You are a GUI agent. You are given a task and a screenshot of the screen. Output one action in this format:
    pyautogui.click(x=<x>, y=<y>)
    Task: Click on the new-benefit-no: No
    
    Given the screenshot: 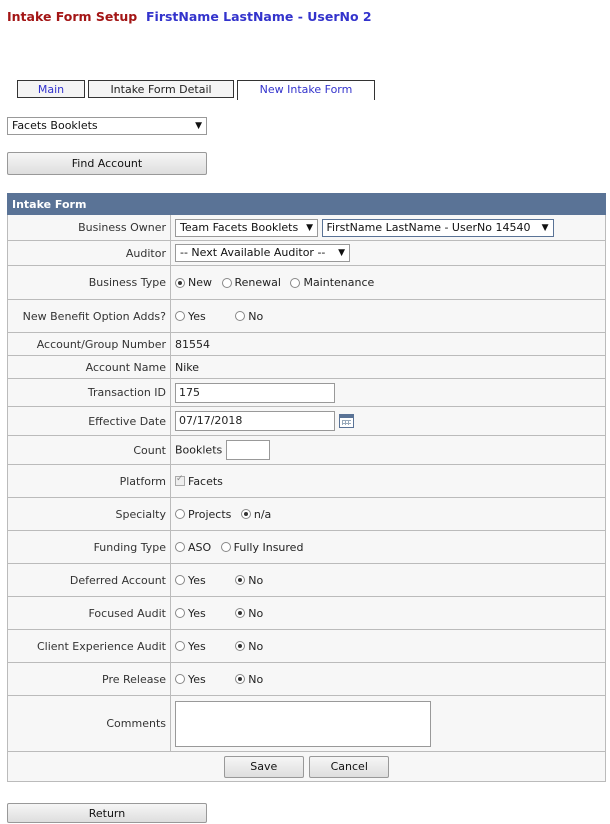 What is the action you would take?
    pyautogui.click(x=249, y=316)
    